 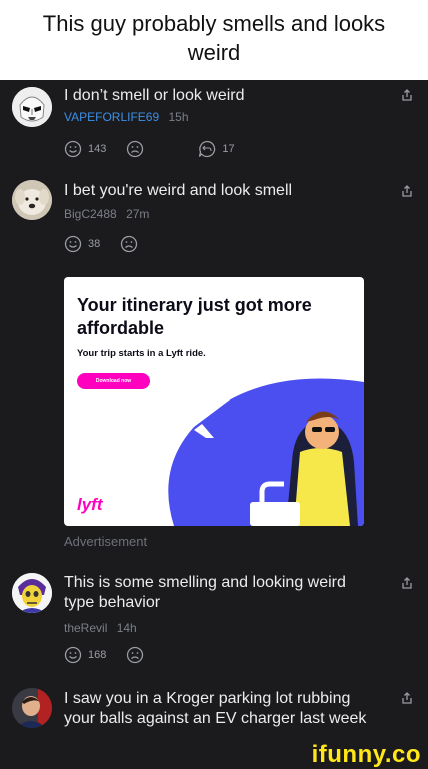 What do you see at coordinates (106, 541) in the screenshot?
I see `advertisement-label: Advertisement` at bounding box center [106, 541].